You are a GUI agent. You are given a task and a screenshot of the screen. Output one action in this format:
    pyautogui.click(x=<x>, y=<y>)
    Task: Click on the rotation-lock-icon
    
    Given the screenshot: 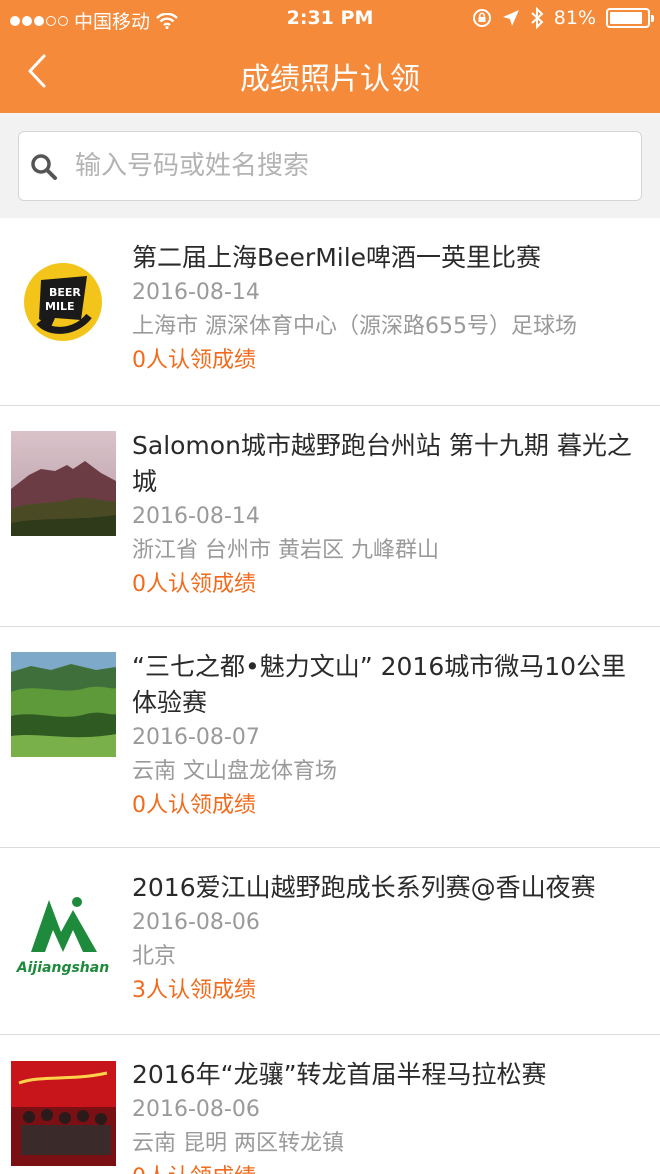 What is the action you would take?
    pyautogui.click(x=481, y=18)
    